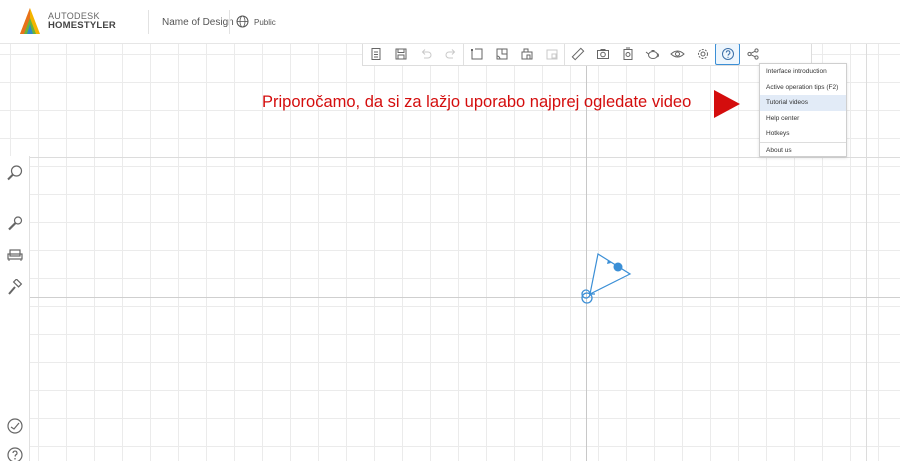  Describe the element at coordinates (604, 280) in the screenshot. I see `camera-marker-icon` at that location.